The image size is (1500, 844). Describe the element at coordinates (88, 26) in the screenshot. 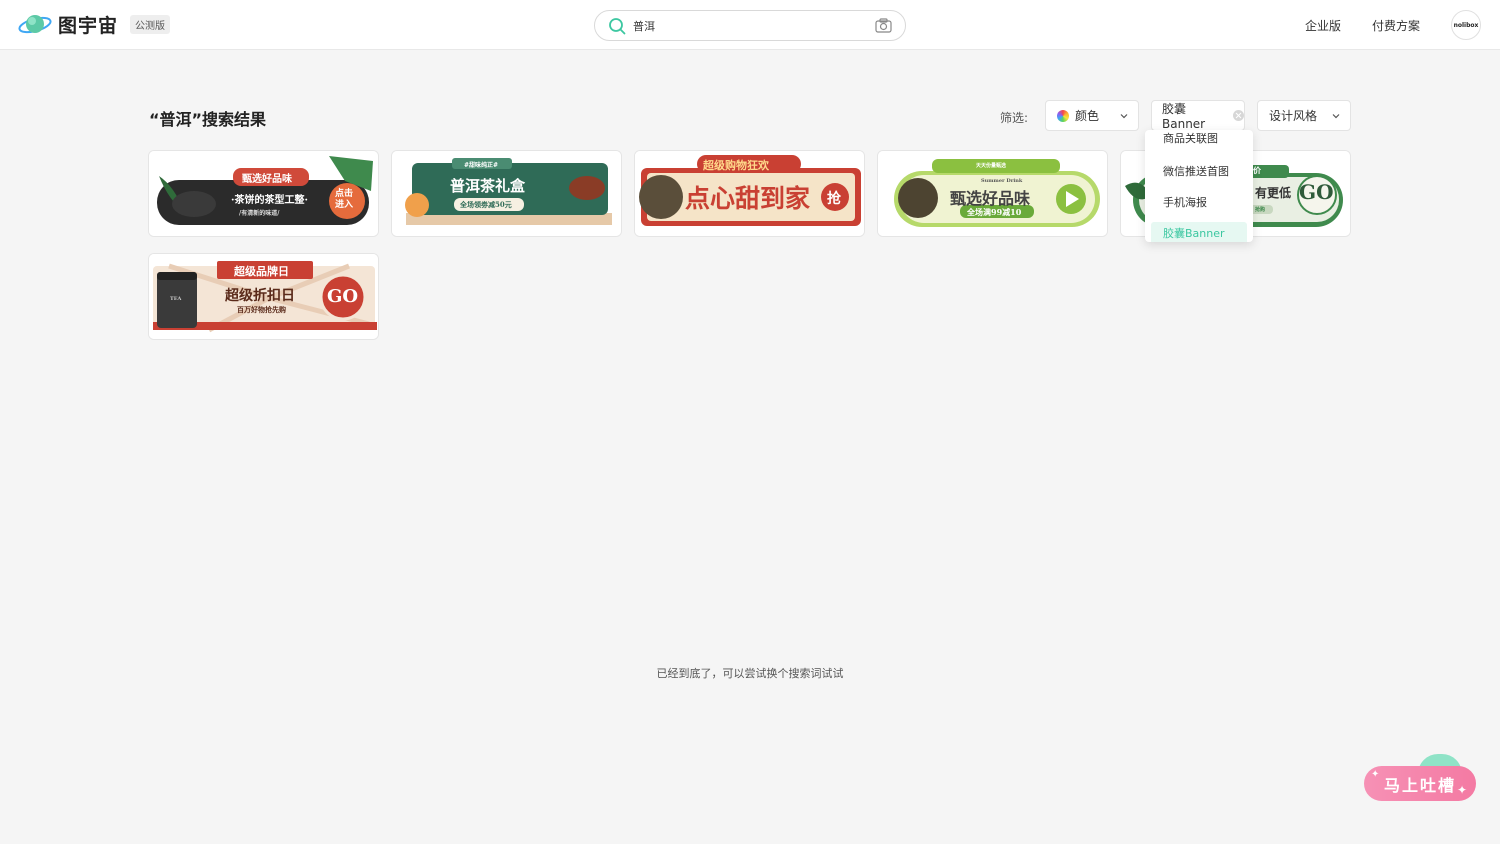

I see `logo-text: 图宇宙` at that location.